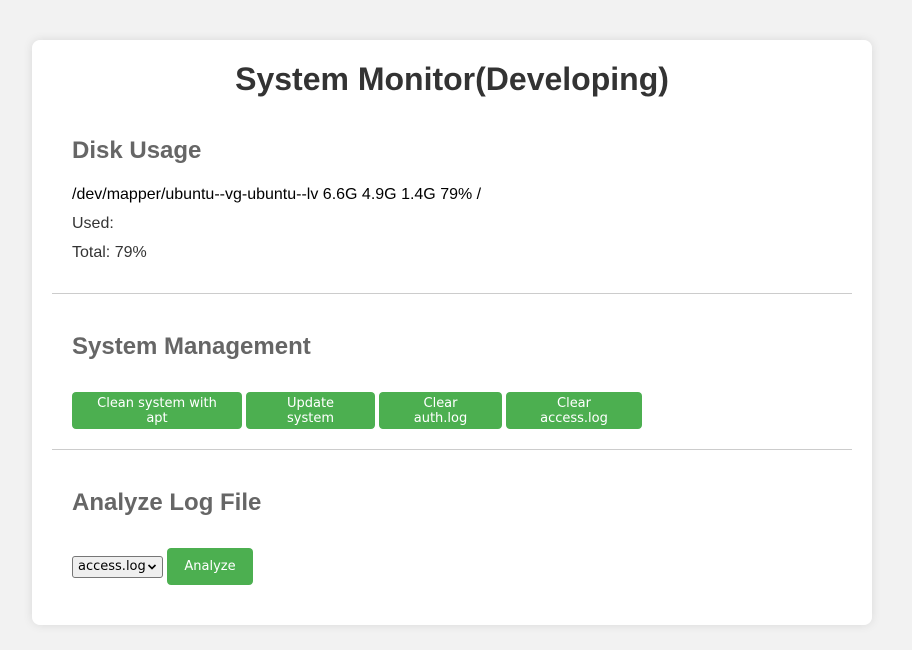 This screenshot has height=650, width=912. Describe the element at coordinates (109, 252) in the screenshot. I see `disk-total-label: Total: 79%` at that location.